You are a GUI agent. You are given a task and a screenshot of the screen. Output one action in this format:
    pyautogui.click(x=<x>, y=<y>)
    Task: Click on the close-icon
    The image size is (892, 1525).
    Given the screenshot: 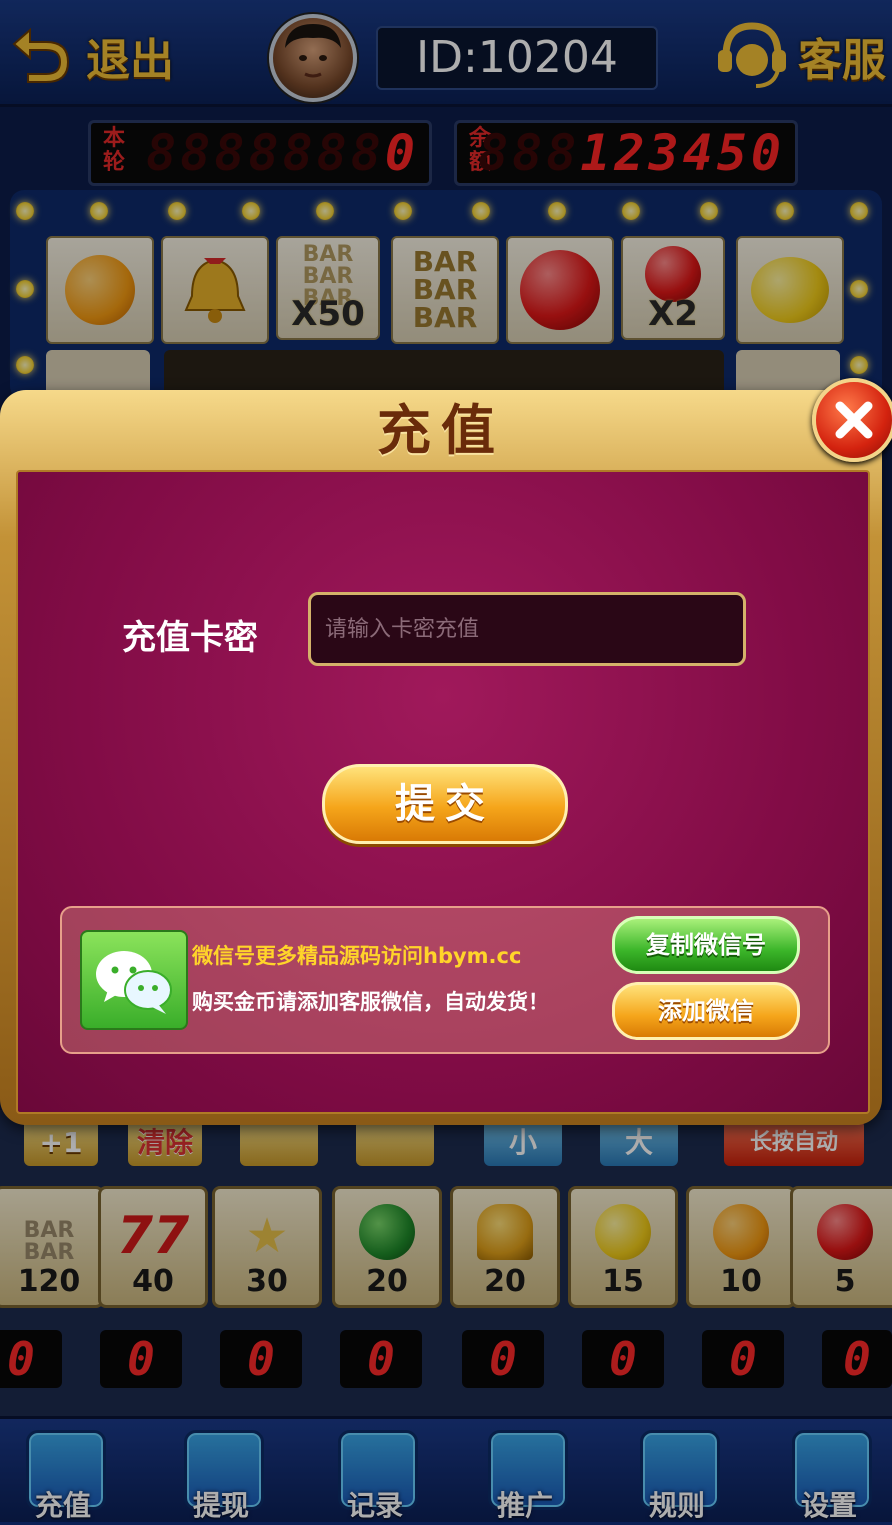 What is the action you would take?
    pyautogui.click(x=854, y=420)
    